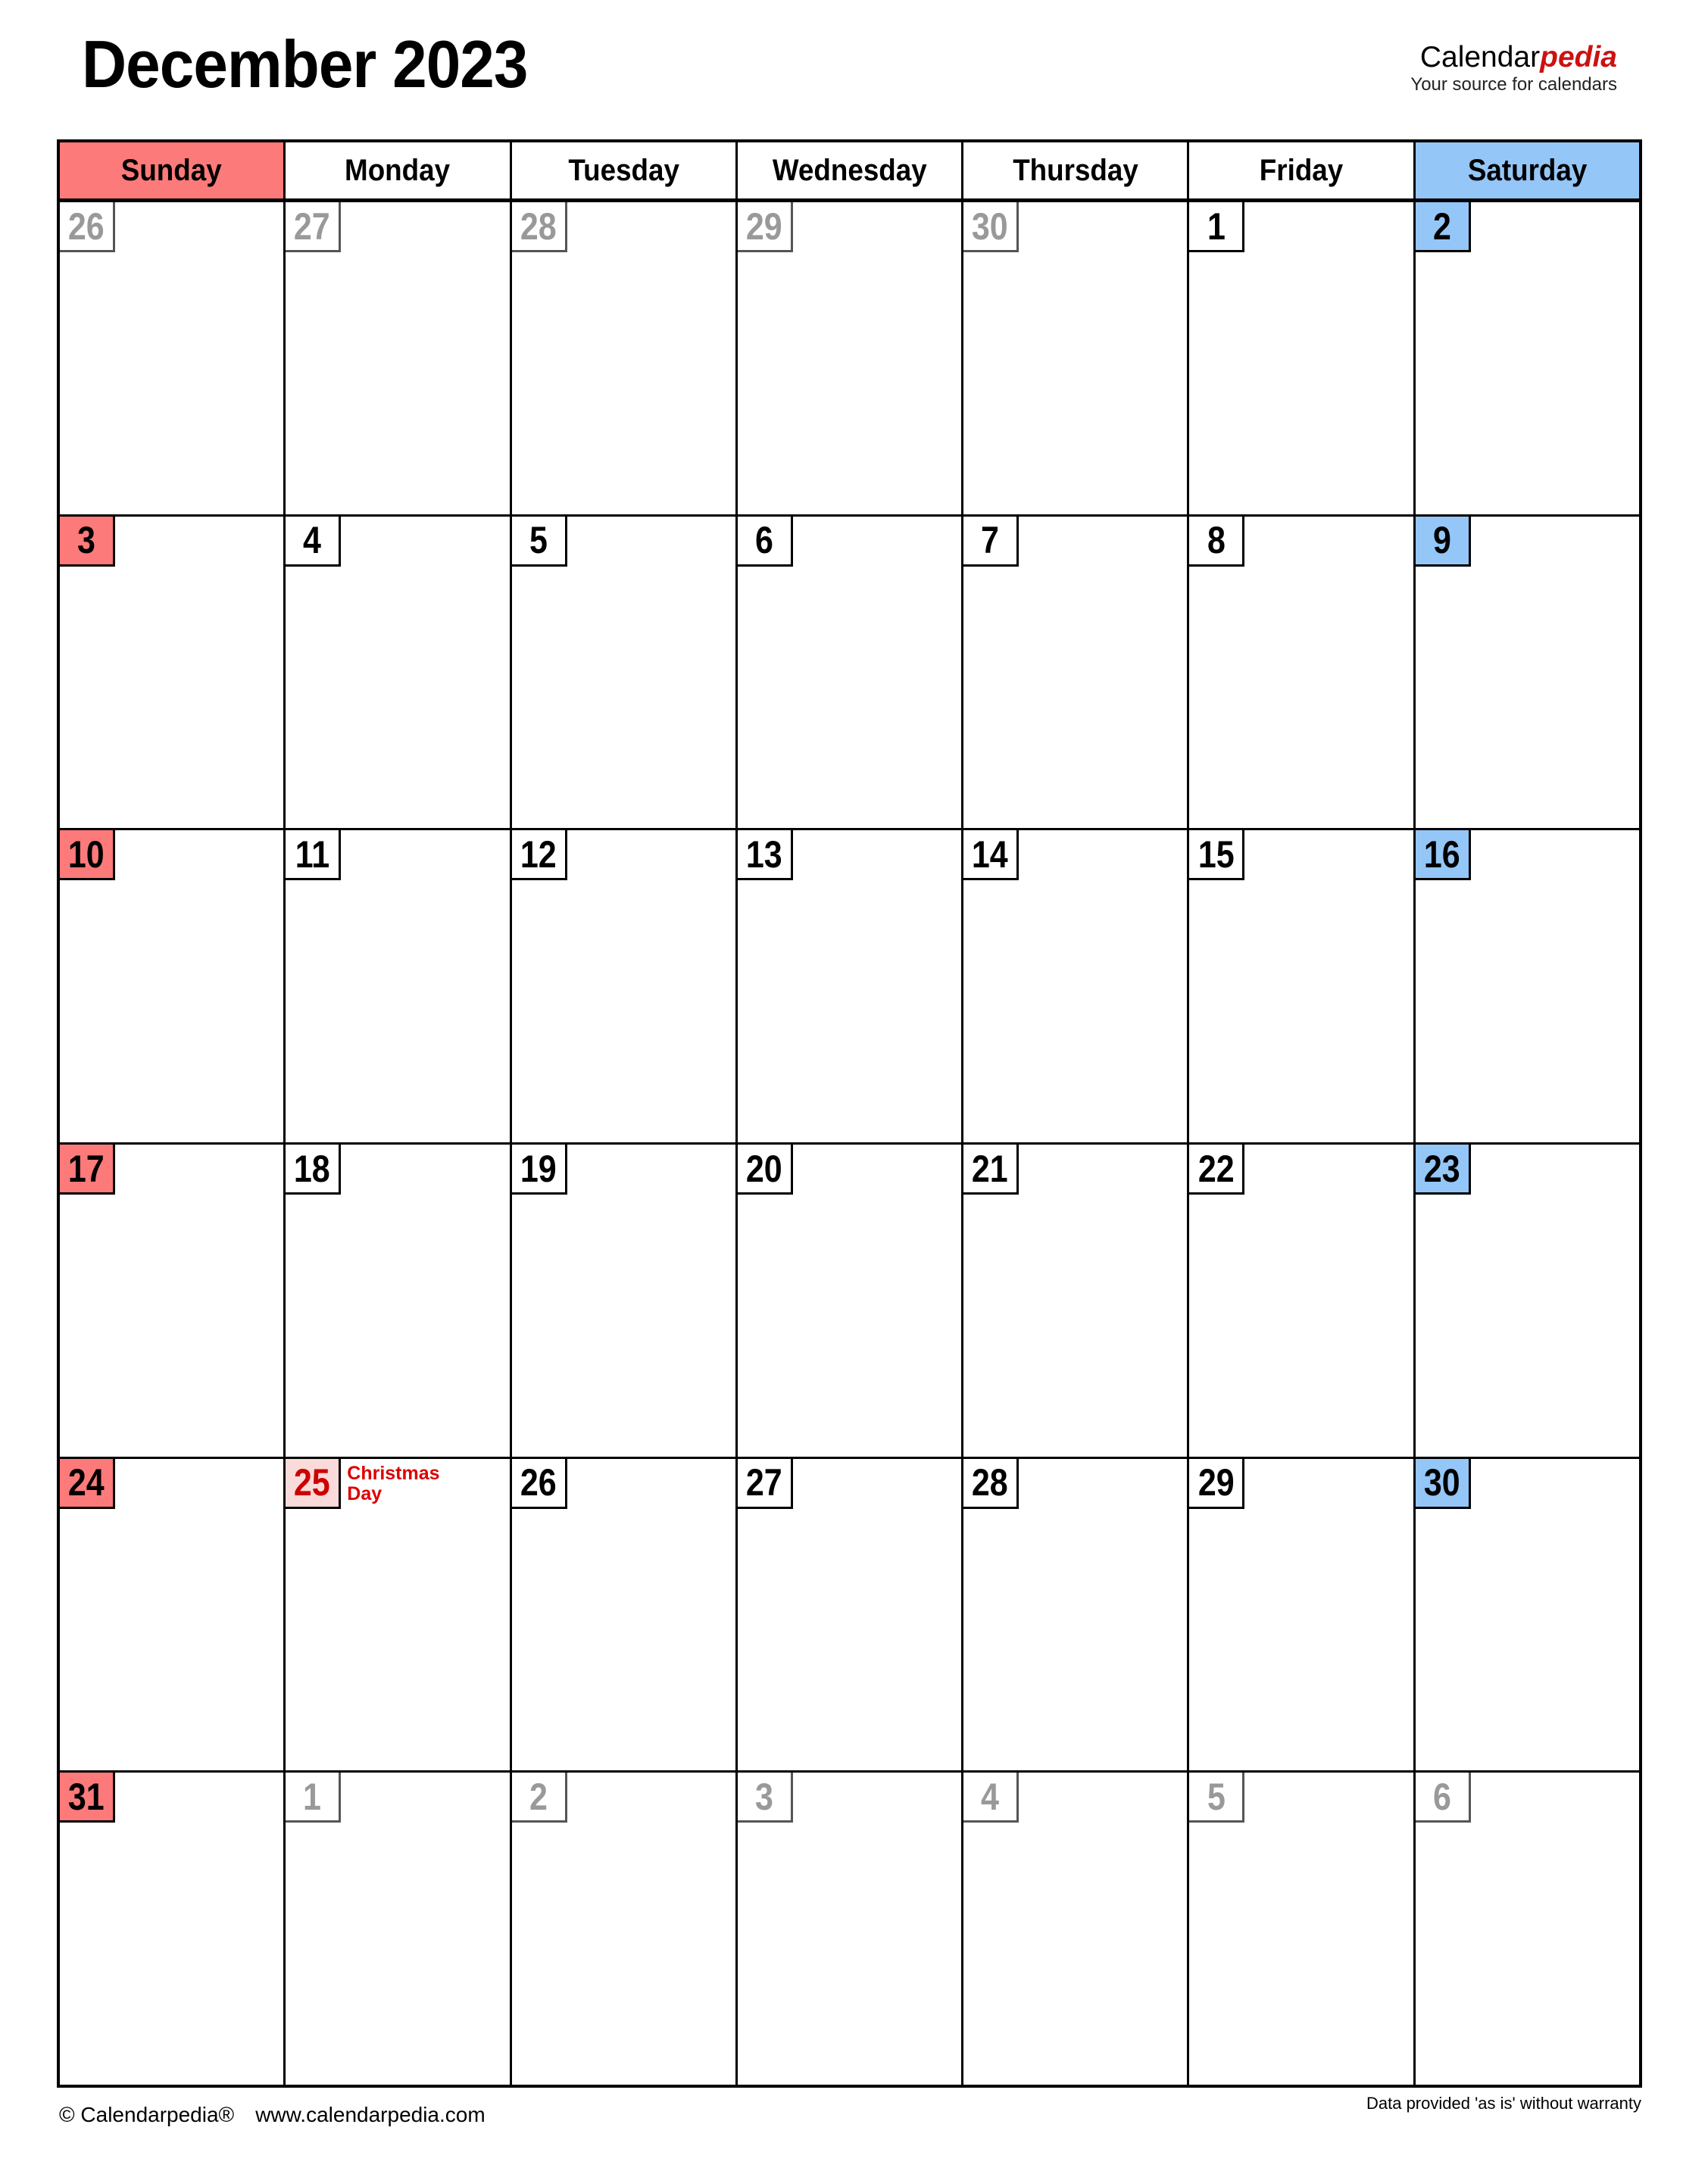 This screenshot has height=2168, width=1708. I want to click on day-cell: 9, so click(1527, 672).